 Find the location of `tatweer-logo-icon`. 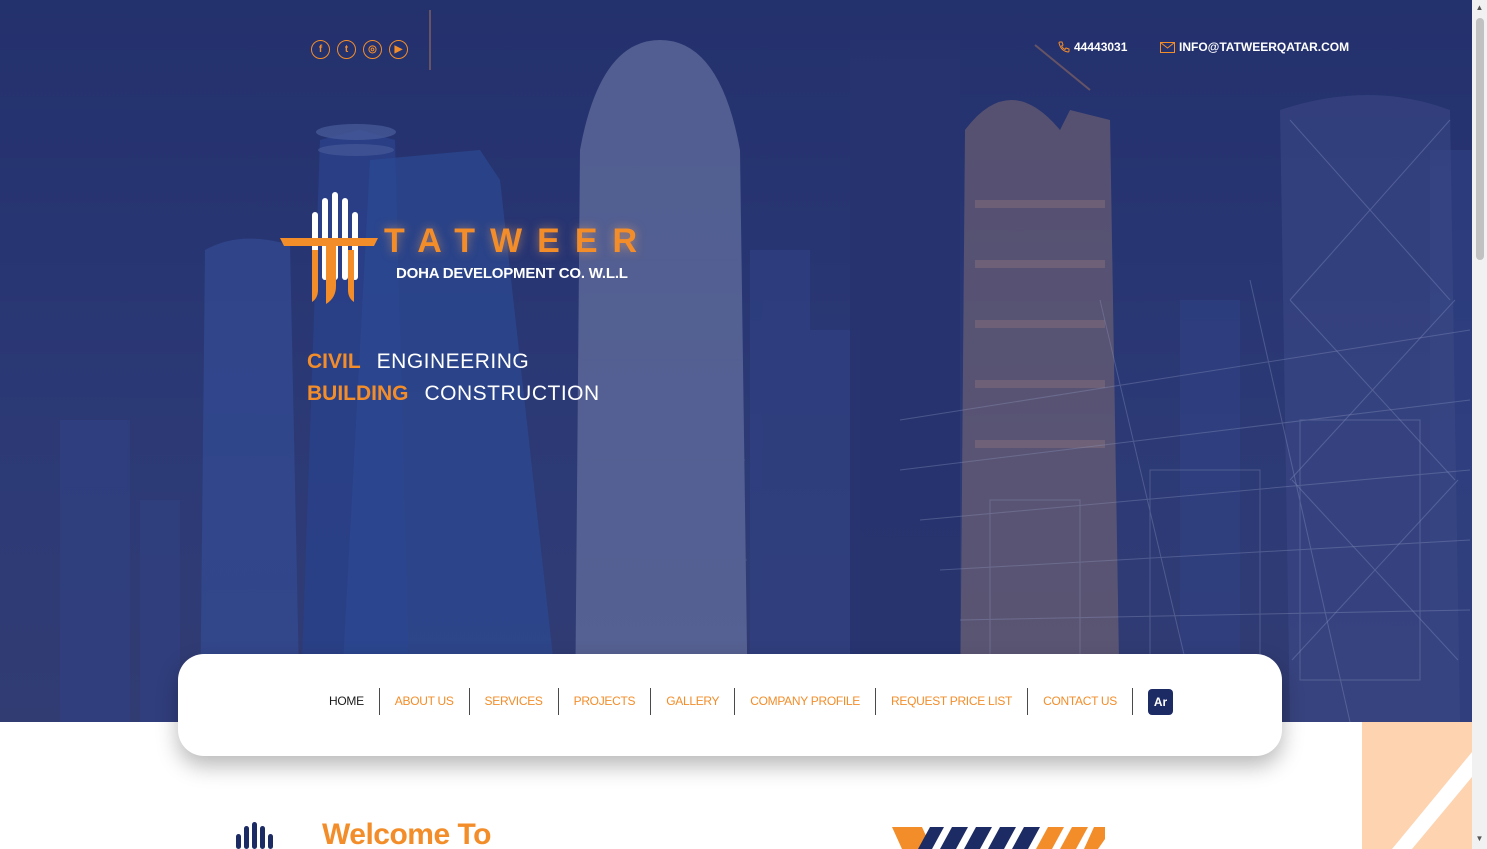

tatweer-logo-icon is located at coordinates (333, 250).